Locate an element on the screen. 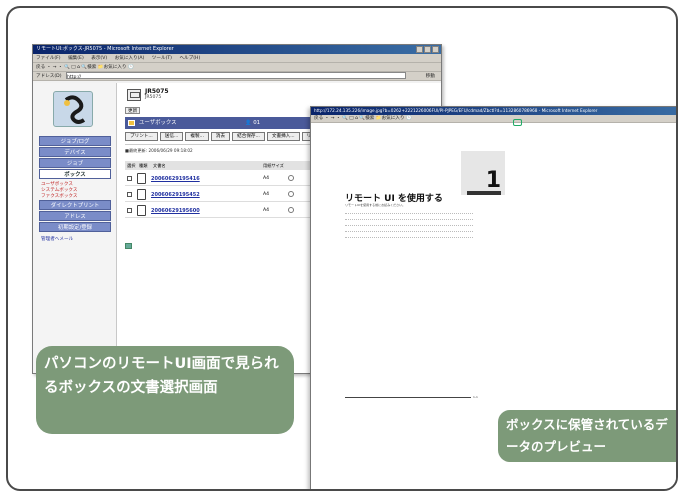 The image size is (684, 497). col-size: 用紙サイズ is located at coordinates (273, 165).